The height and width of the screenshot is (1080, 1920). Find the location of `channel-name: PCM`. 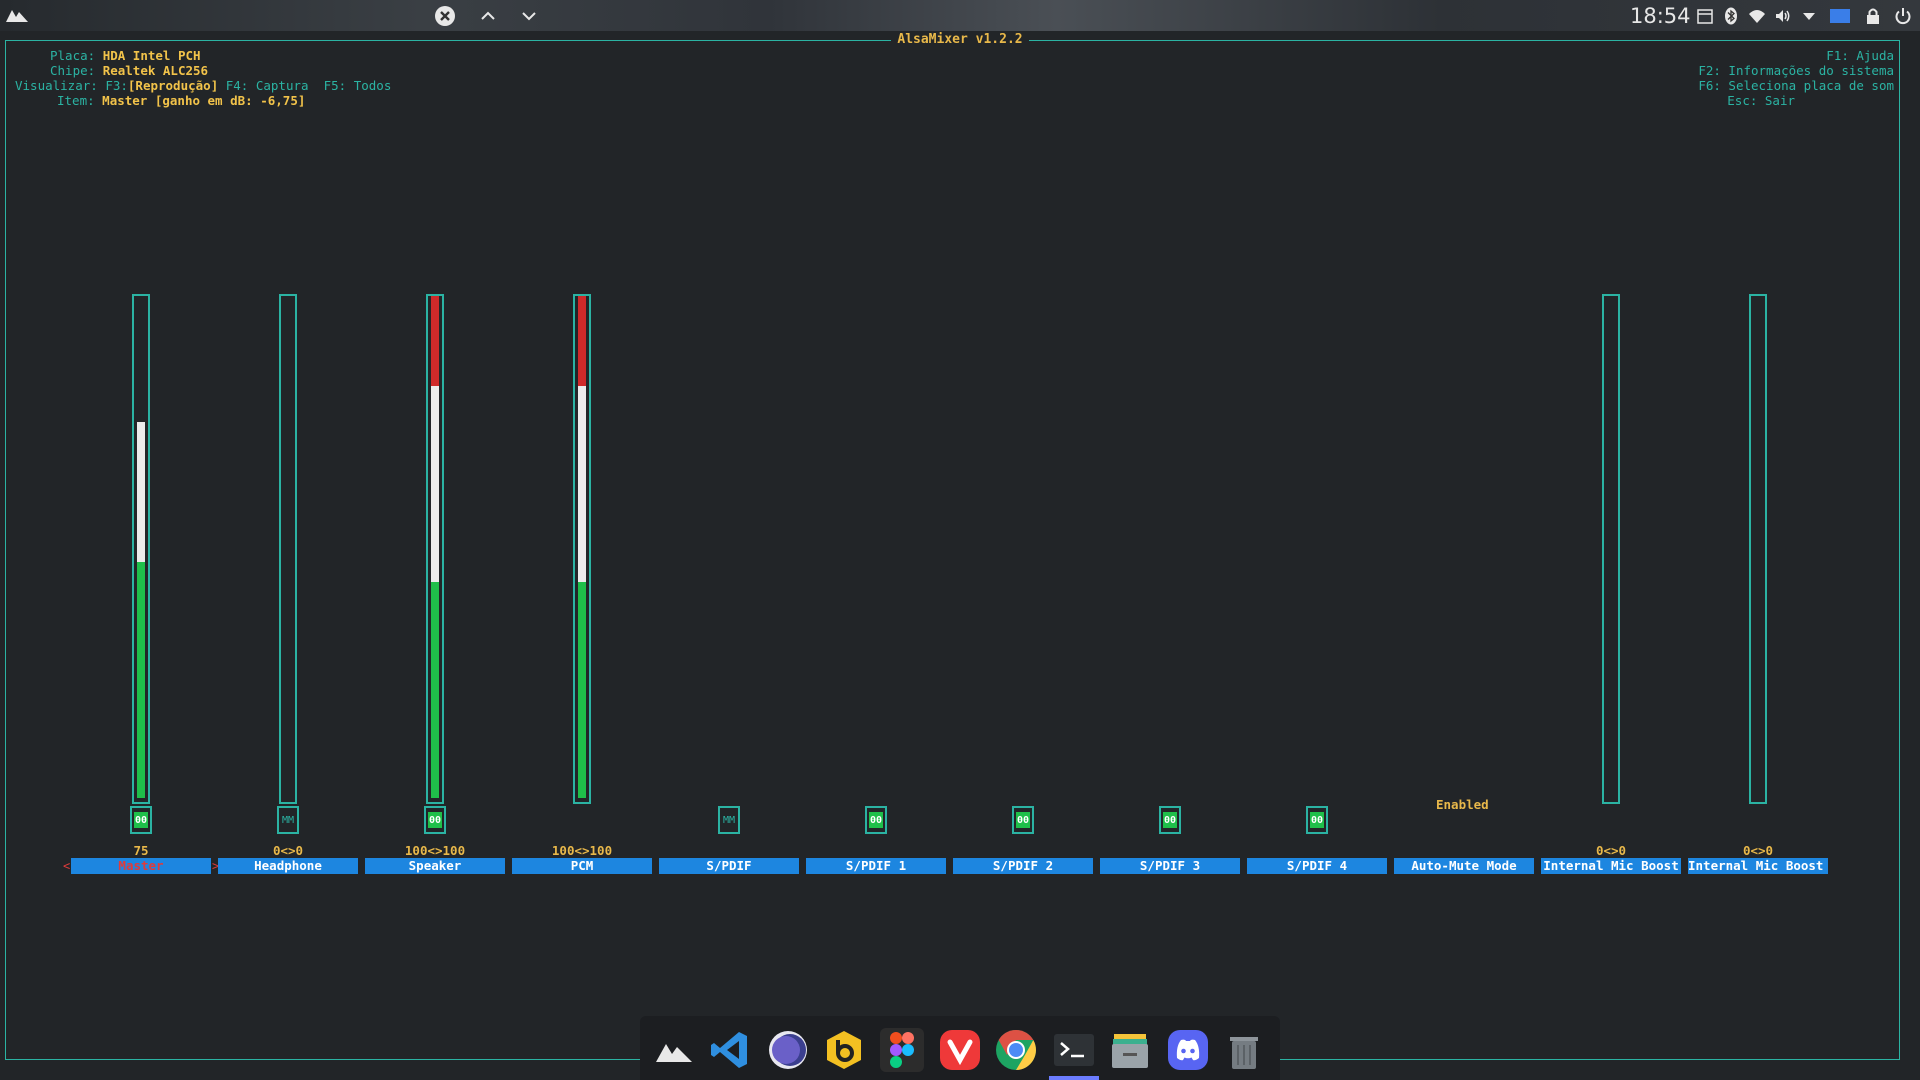

channel-name: PCM is located at coordinates (582, 866).